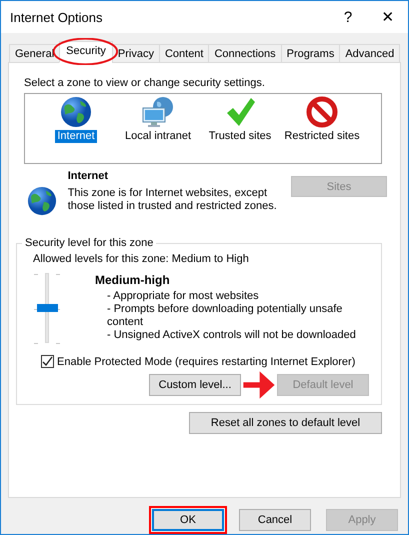 This screenshot has width=409, height=535. Describe the element at coordinates (388, 17) in the screenshot. I see `close-button: ✕` at that location.